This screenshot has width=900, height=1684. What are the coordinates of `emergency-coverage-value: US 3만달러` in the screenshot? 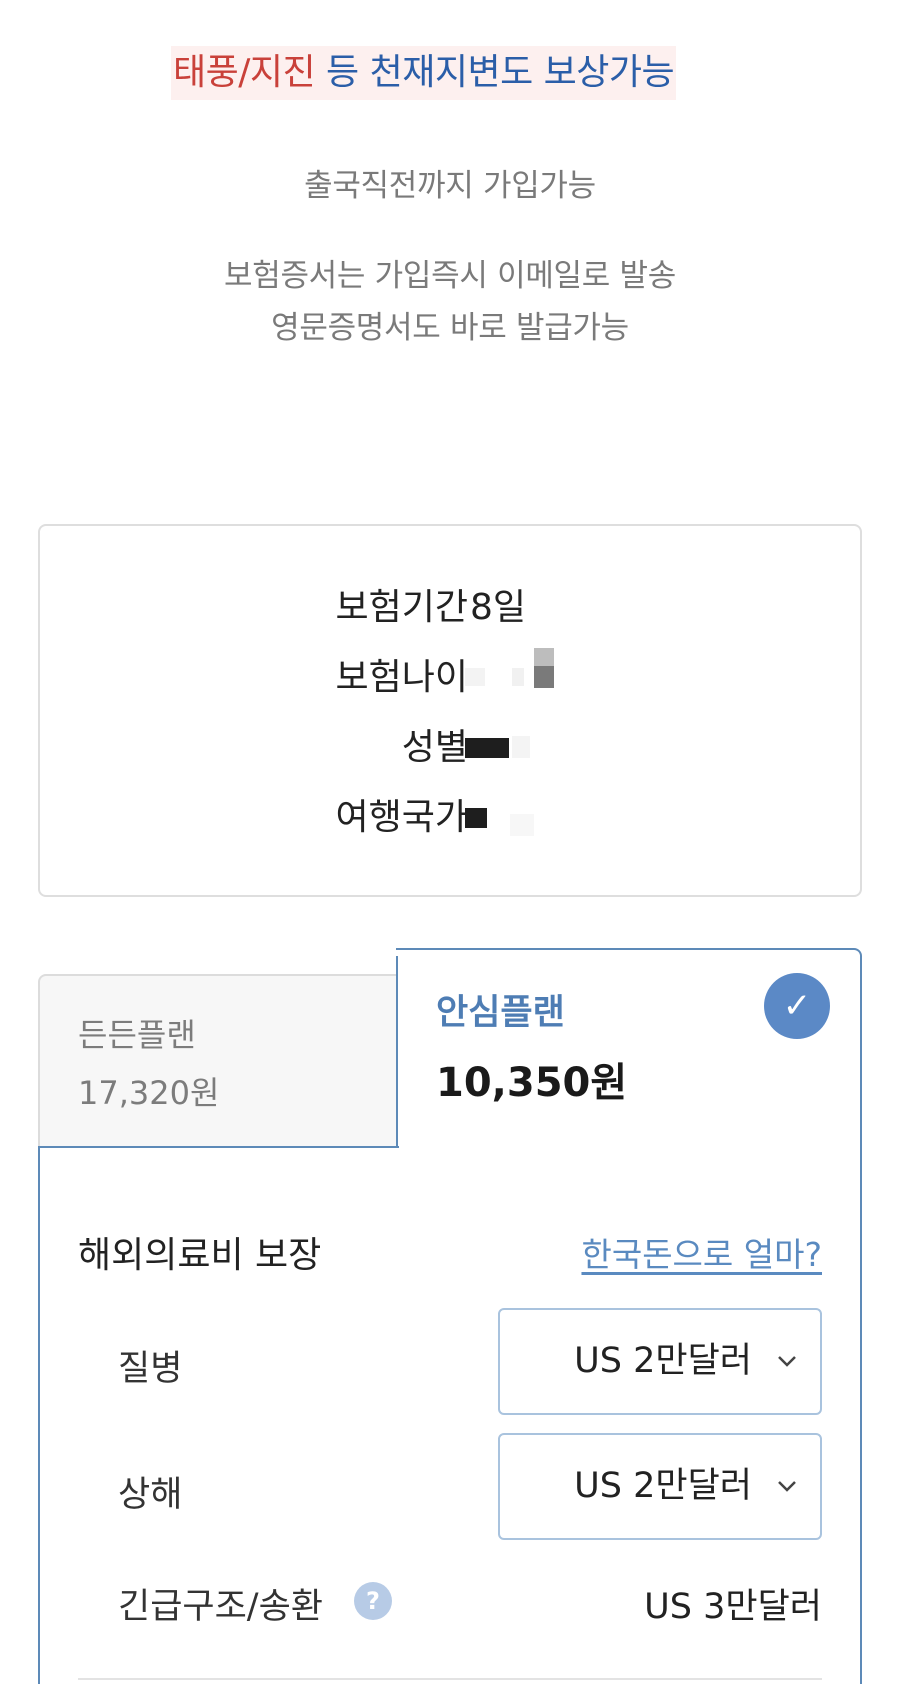 It's located at (733, 1607).